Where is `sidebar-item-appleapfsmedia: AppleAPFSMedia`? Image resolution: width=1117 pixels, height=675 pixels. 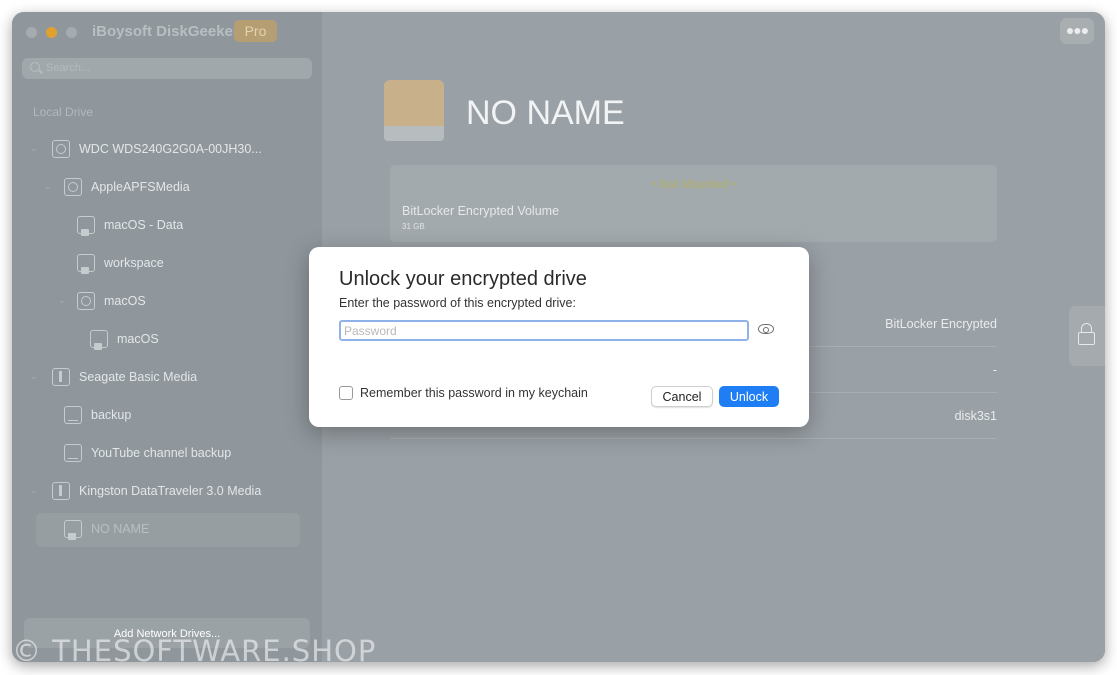
sidebar-item-appleapfsmedia: AppleAPFSMedia is located at coordinates (127, 187).